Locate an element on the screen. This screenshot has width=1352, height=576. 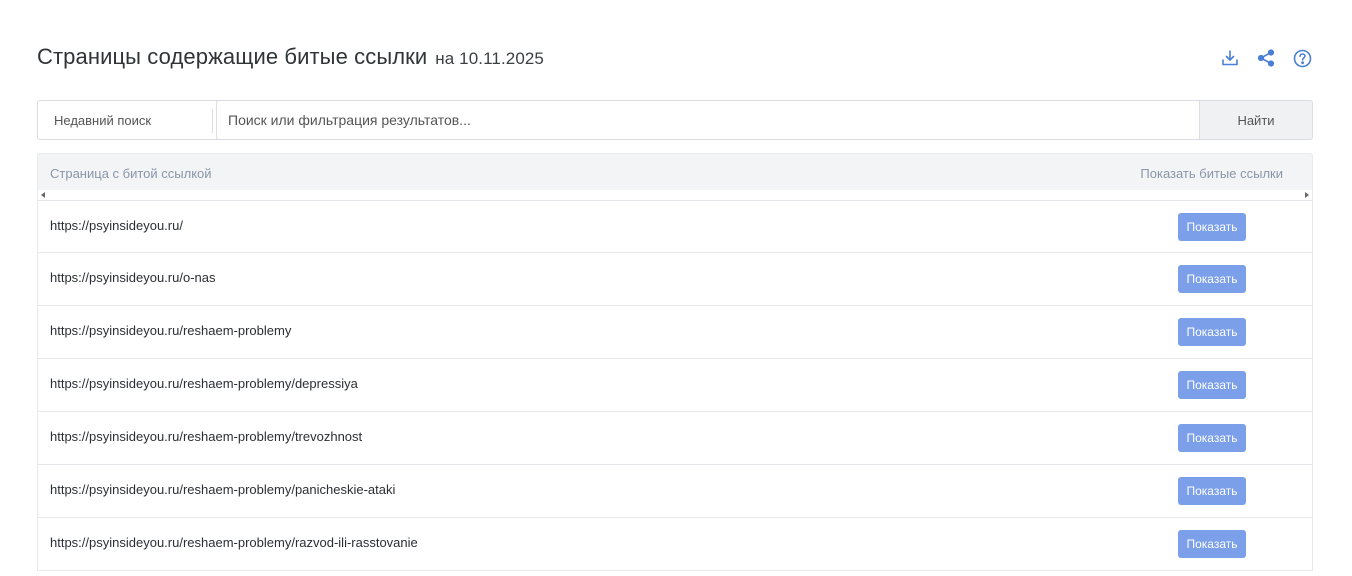
search-bar: Недавний поиск Найти is located at coordinates (675, 120).